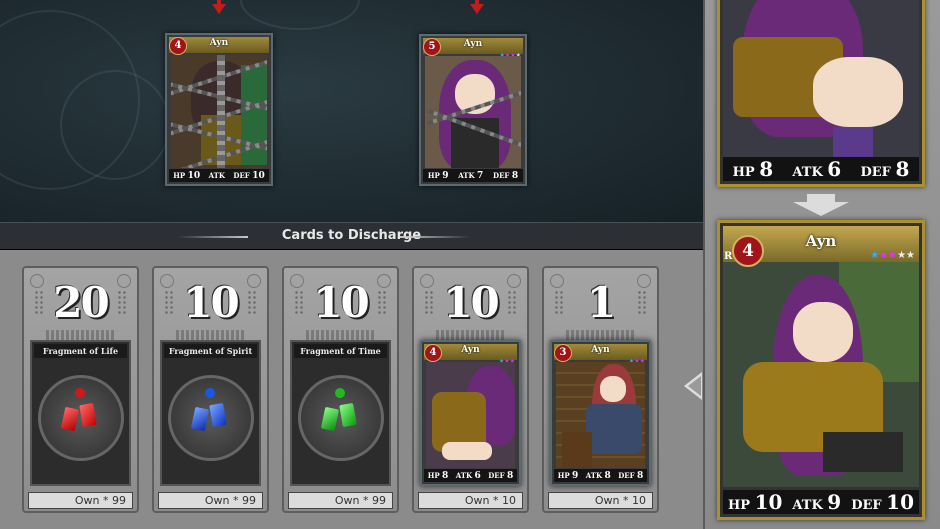  What do you see at coordinates (607, 475) in the screenshot?
I see `atk-value: 8` at bounding box center [607, 475].